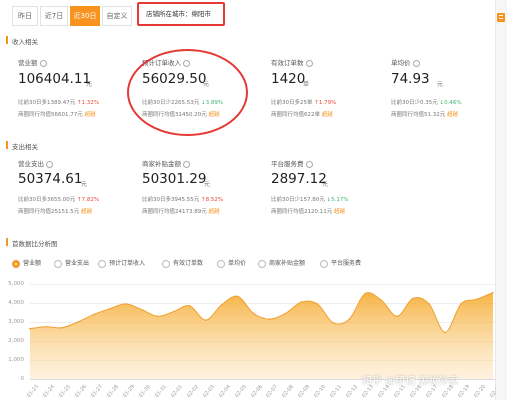 The width and height of the screenshot is (507, 400). What do you see at coordinates (501, 200) in the screenshot?
I see `right-panel-strip` at bounding box center [501, 200].